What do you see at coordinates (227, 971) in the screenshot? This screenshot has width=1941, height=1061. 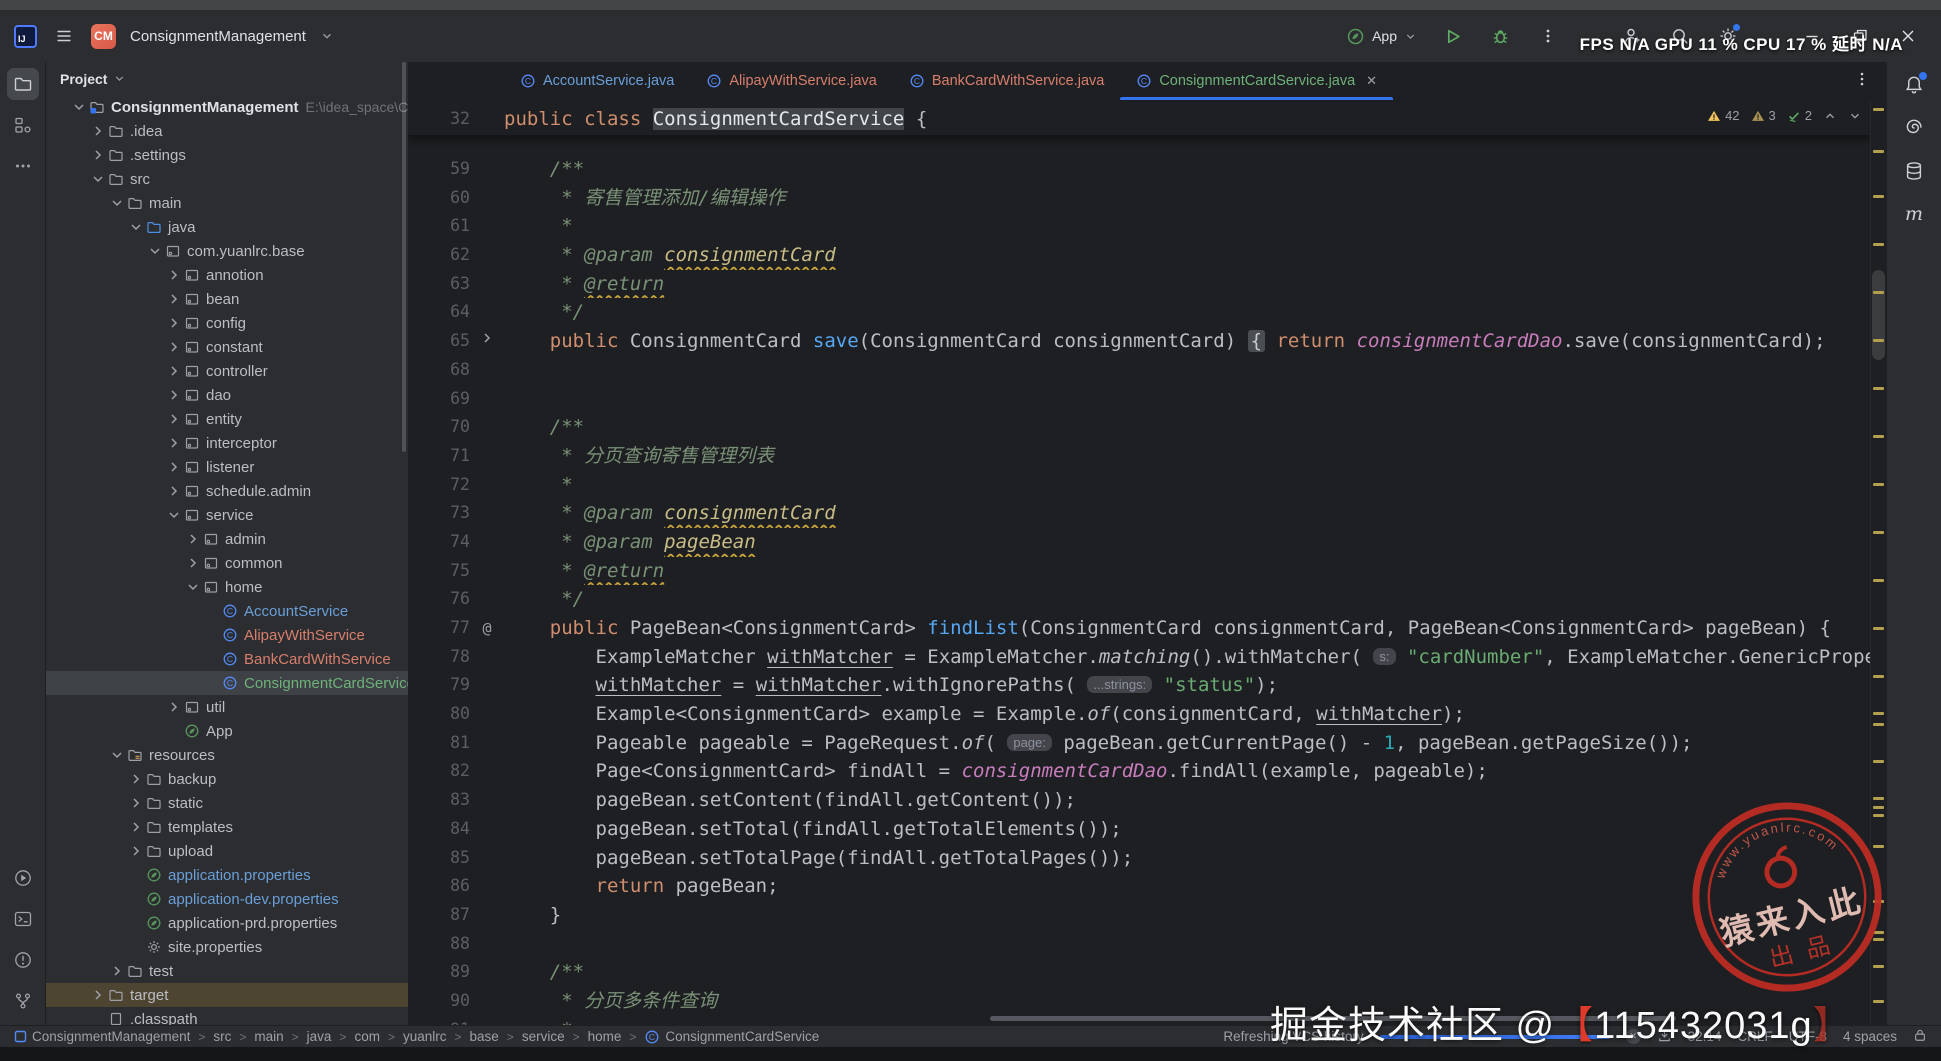 I see `tree-item-test: test` at bounding box center [227, 971].